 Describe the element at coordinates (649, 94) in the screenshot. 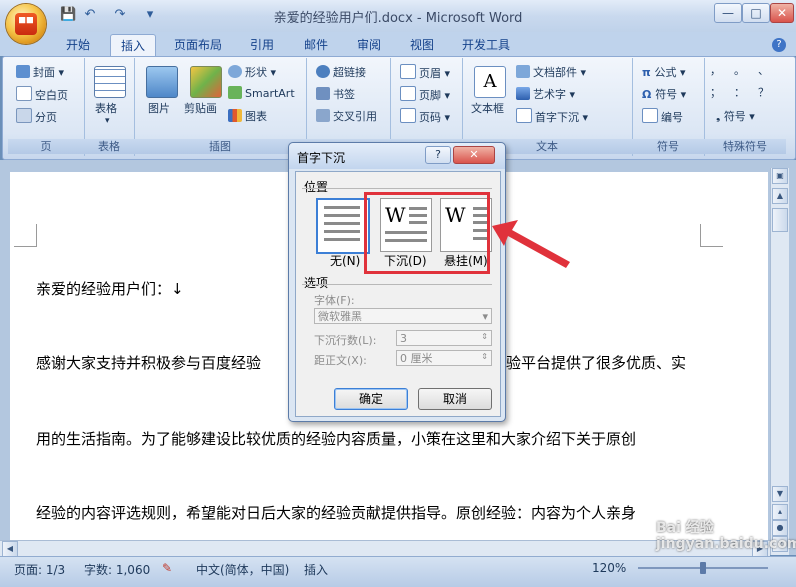

I see `omega-icon: Ω` at that location.